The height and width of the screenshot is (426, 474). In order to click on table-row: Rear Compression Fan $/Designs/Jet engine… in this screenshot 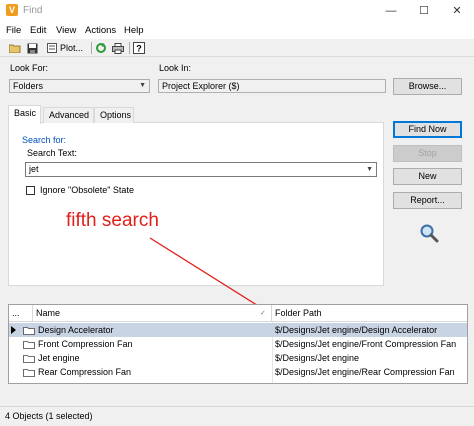, I will do `click(238, 372)`.